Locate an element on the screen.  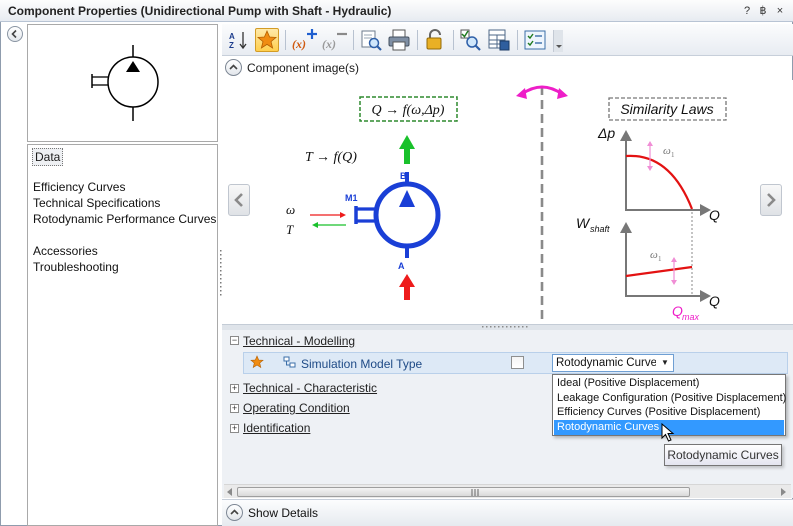
scroll-right-icon is located at coordinates (783, 492).